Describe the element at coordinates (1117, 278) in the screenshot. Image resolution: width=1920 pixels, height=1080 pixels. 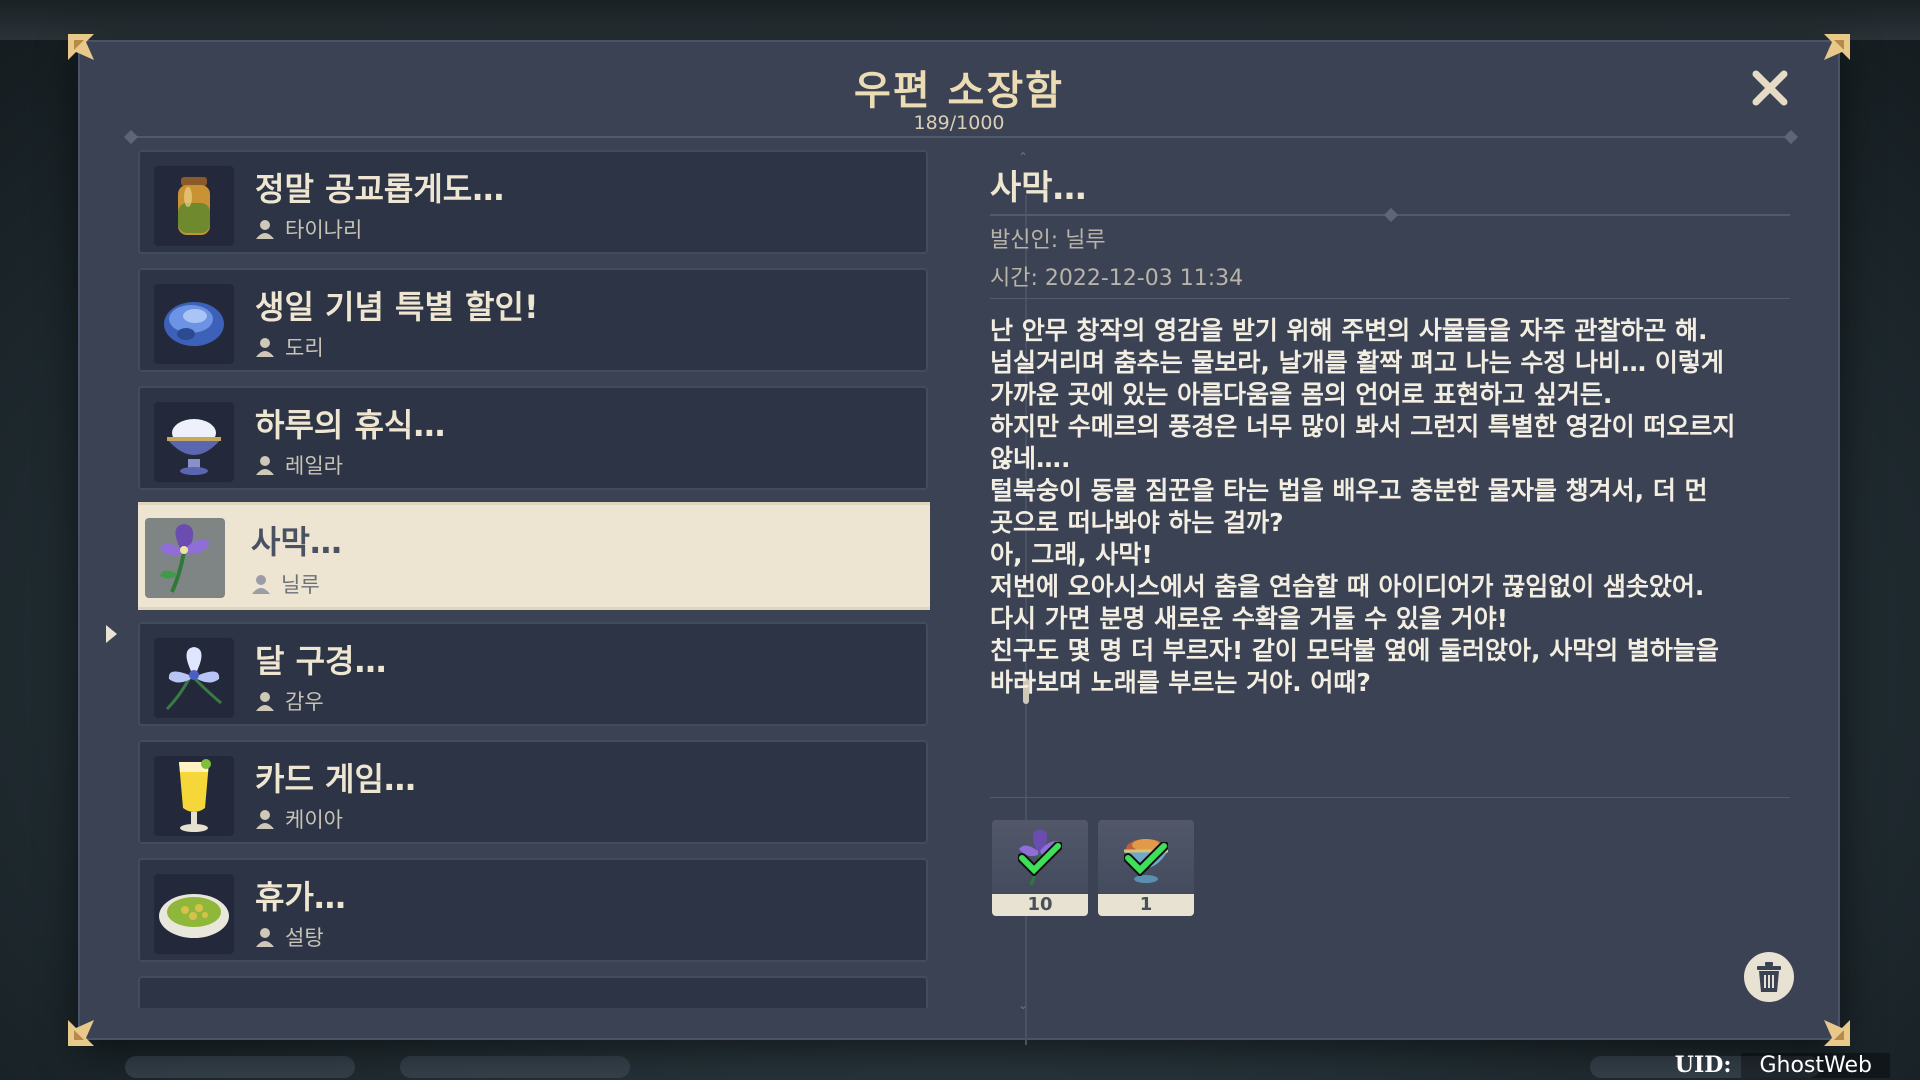
I see `mail-time-line: 시간: 2022-12-03 11:34` at that location.